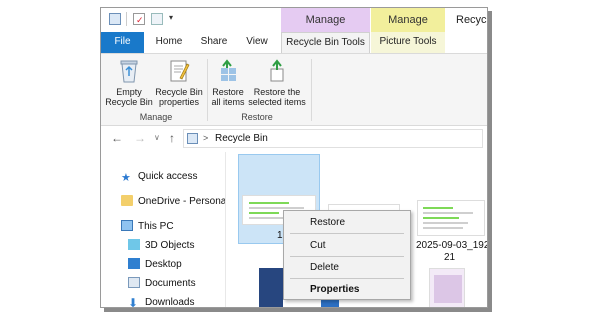  What do you see at coordinates (127, 225) in the screenshot?
I see `monitor-icon` at bounding box center [127, 225].